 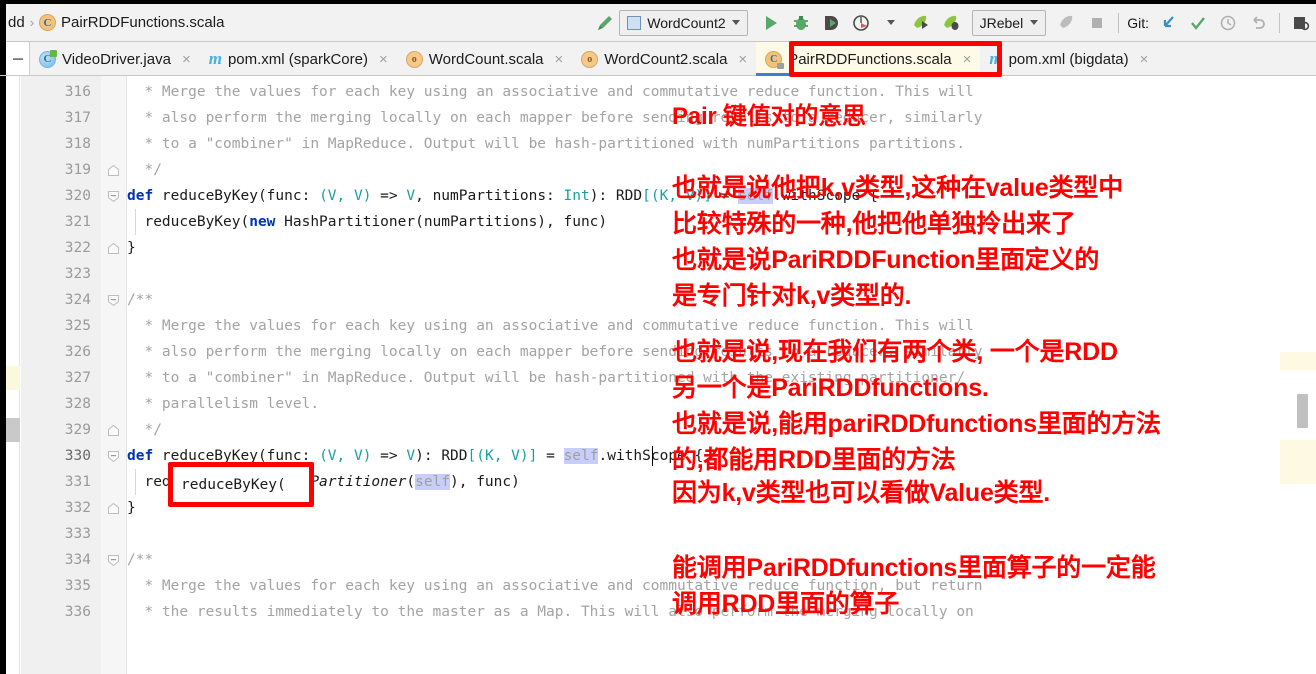 I want to click on run-with-coverage-button, so click(x=831, y=23).